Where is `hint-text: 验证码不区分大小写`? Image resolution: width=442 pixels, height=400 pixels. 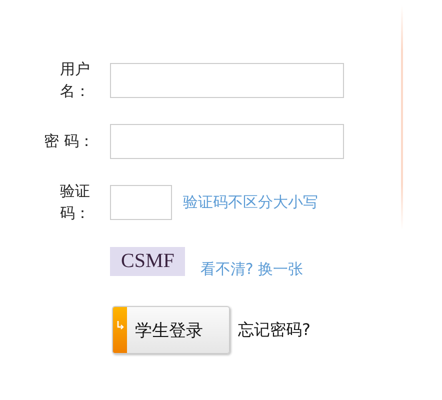 hint-text: 验证码不区分大小写 is located at coordinates (250, 202).